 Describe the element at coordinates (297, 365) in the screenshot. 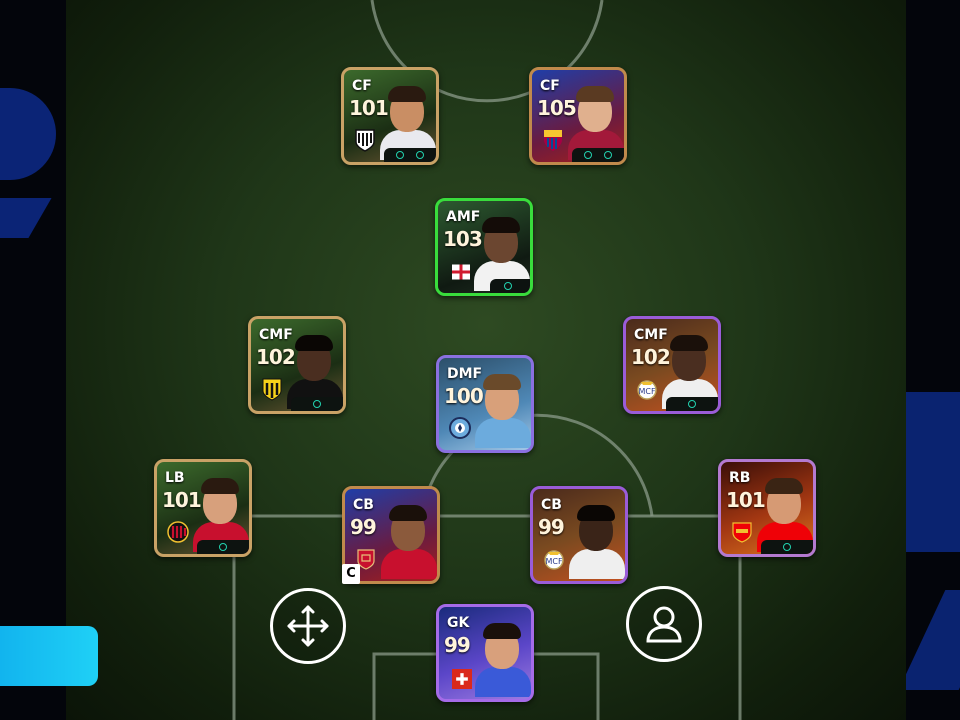

I see `player-card-cmf-left: CMF 102` at that location.